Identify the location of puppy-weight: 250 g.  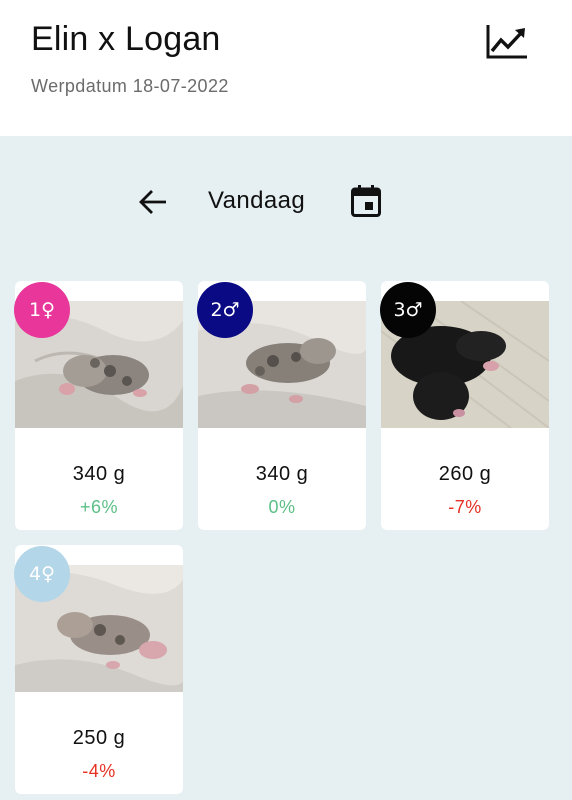
(99, 738).